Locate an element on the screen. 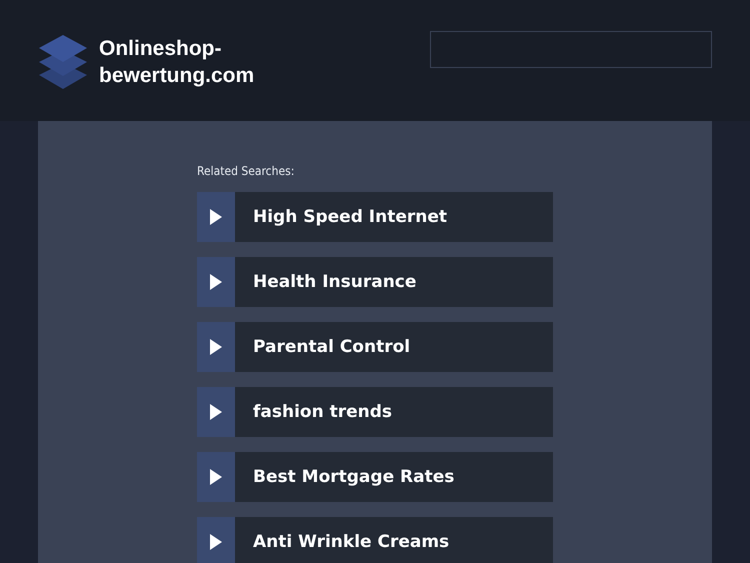  related-search-link: Anti Wrinkle Creams is located at coordinates (375, 540).